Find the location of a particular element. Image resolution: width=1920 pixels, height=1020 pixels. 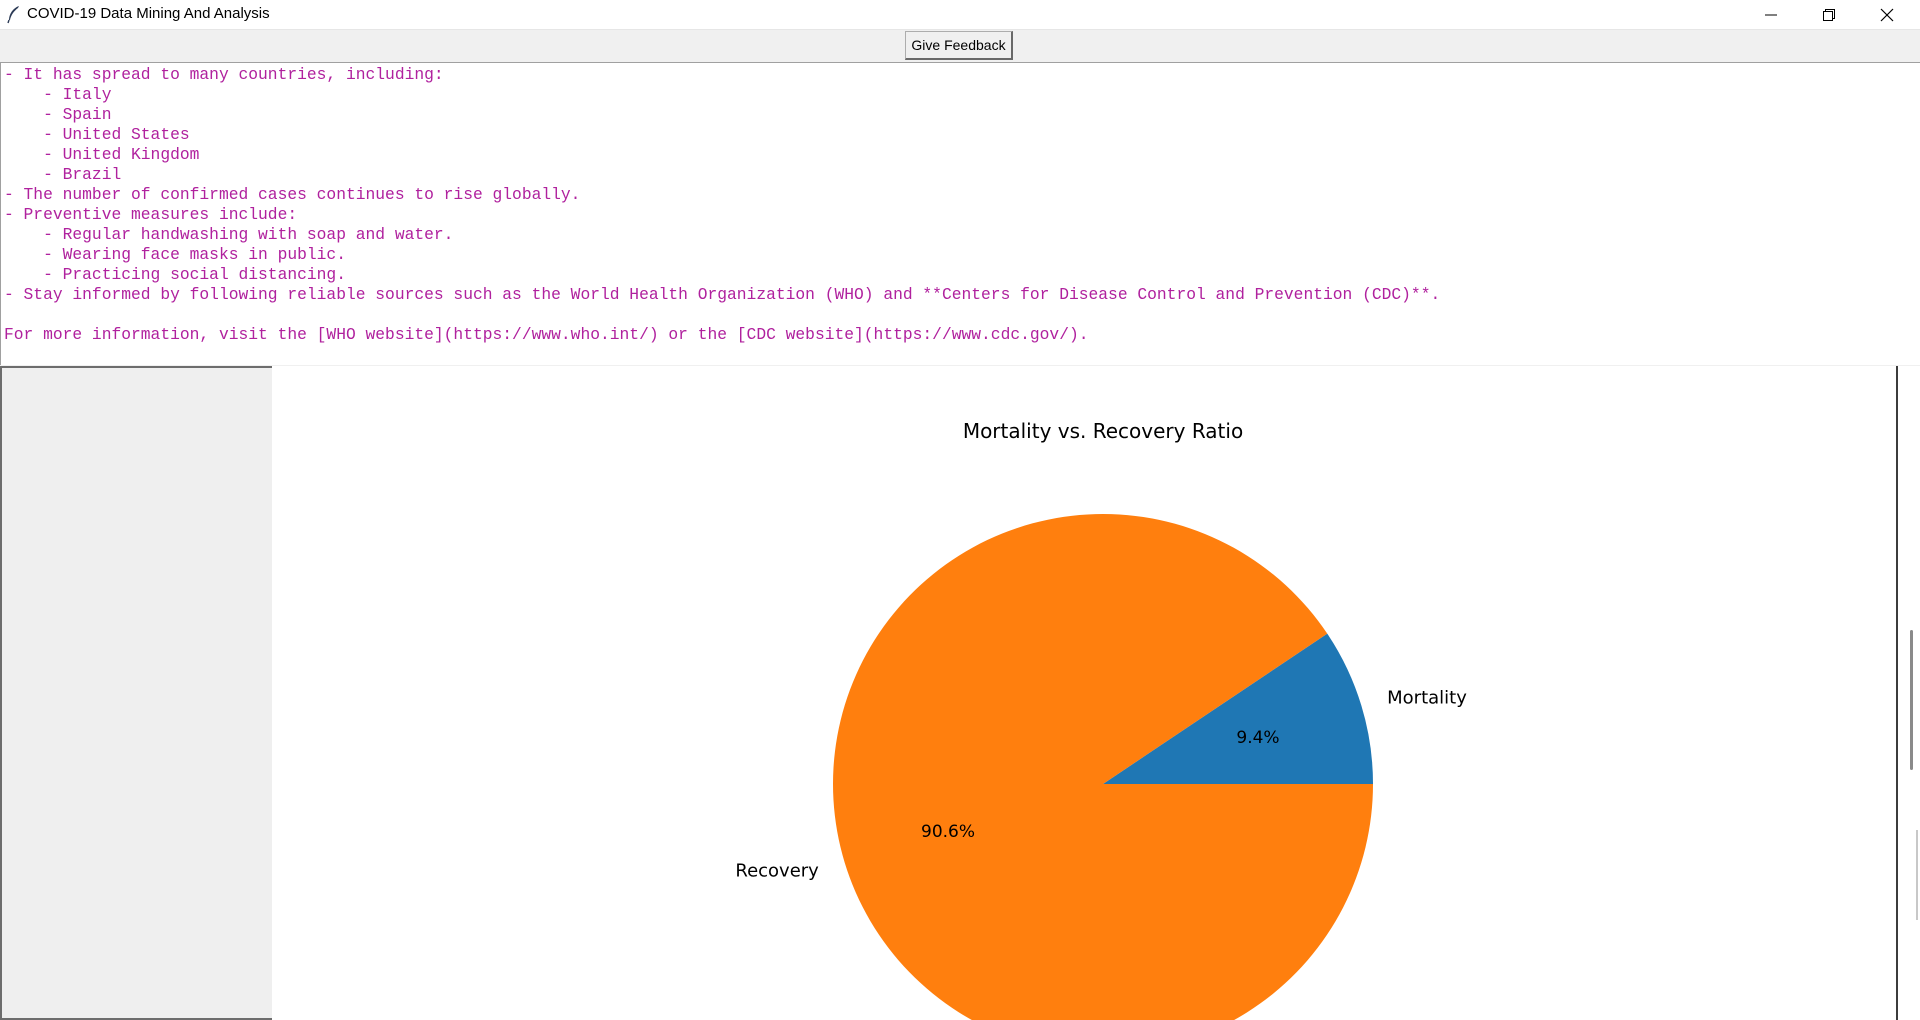

restore-button is located at coordinates (1829, 14).